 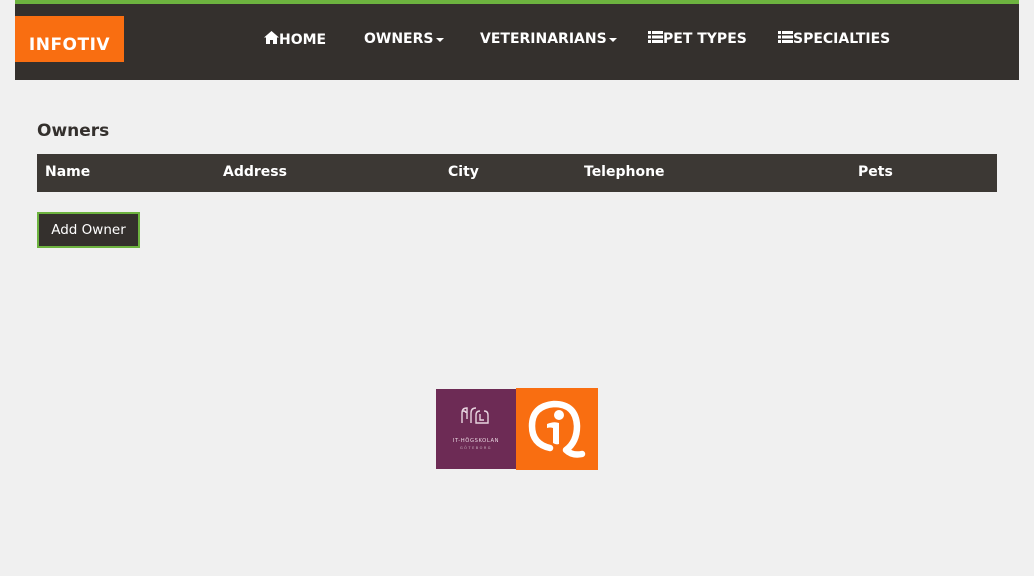 I want to click on column-header-city: City, so click(x=463, y=172).